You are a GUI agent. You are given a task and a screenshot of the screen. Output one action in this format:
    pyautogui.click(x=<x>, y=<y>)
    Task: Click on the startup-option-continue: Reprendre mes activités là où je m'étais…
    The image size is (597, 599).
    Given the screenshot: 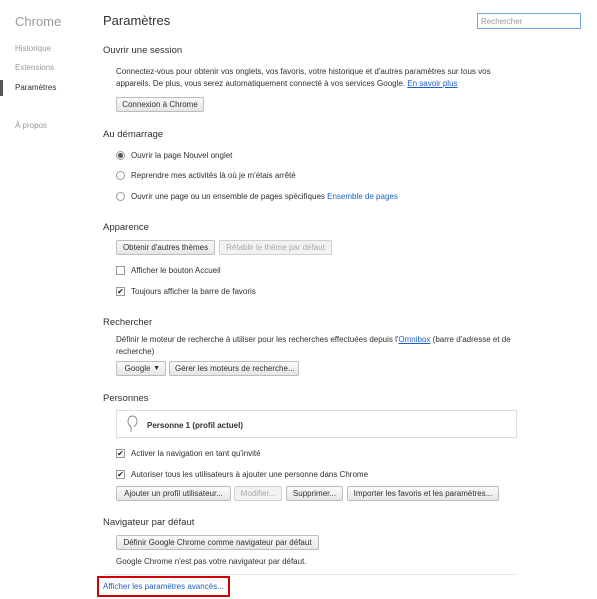 What is the action you would take?
    pyautogui.click(x=206, y=175)
    